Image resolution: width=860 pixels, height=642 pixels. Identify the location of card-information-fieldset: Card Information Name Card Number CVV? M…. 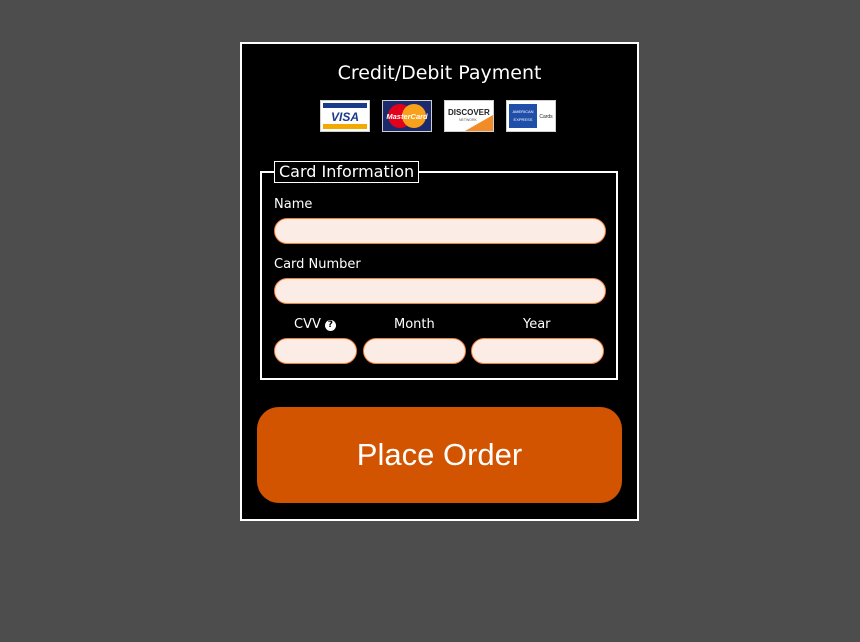
(439, 270).